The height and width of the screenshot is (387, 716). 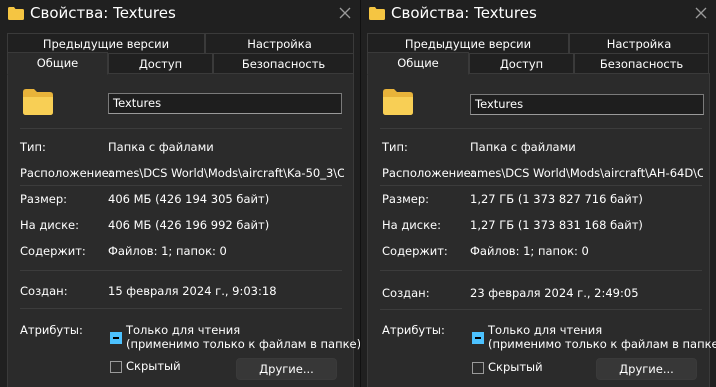 What do you see at coordinates (556, 199) in the screenshot?
I see `size-value: 1,27 ГБ (1 373 827 716 байт)` at bounding box center [556, 199].